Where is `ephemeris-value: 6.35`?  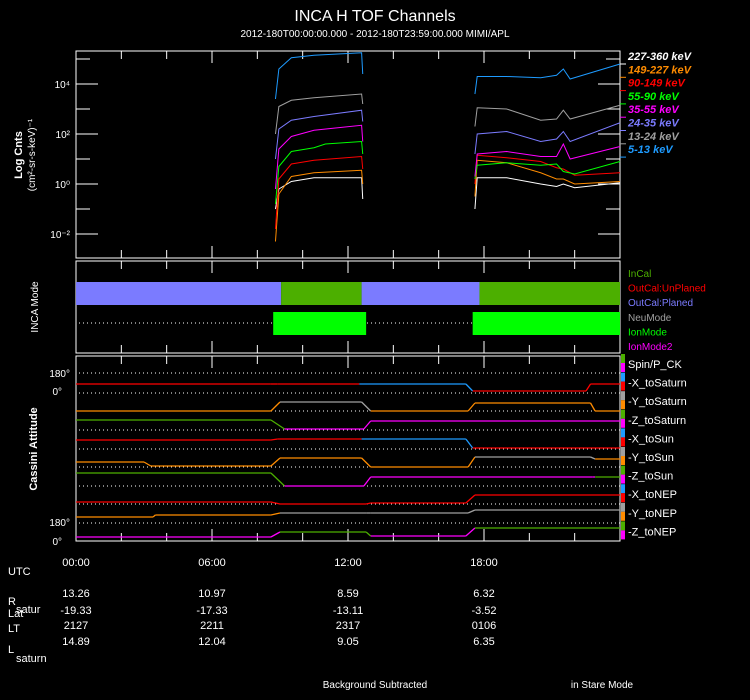 ephemeris-value: 6.35 is located at coordinates (483, 642).